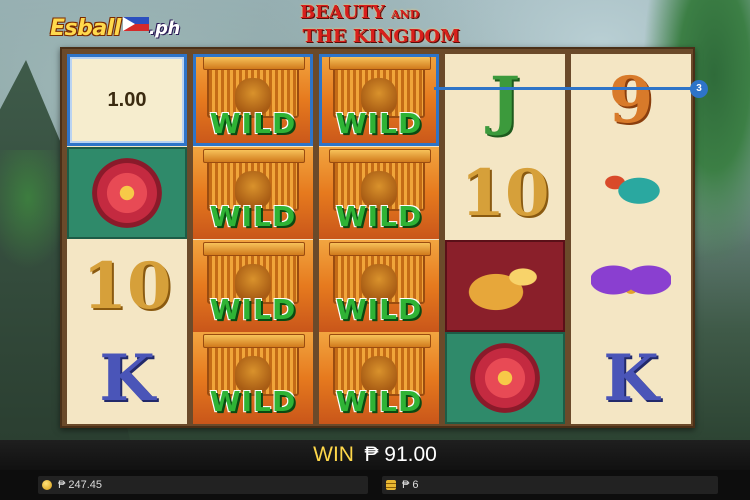  What do you see at coordinates (80, 485) in the screenshot?
I see `balance-value: ₱ 247.45` at bounding box center [80, 485].